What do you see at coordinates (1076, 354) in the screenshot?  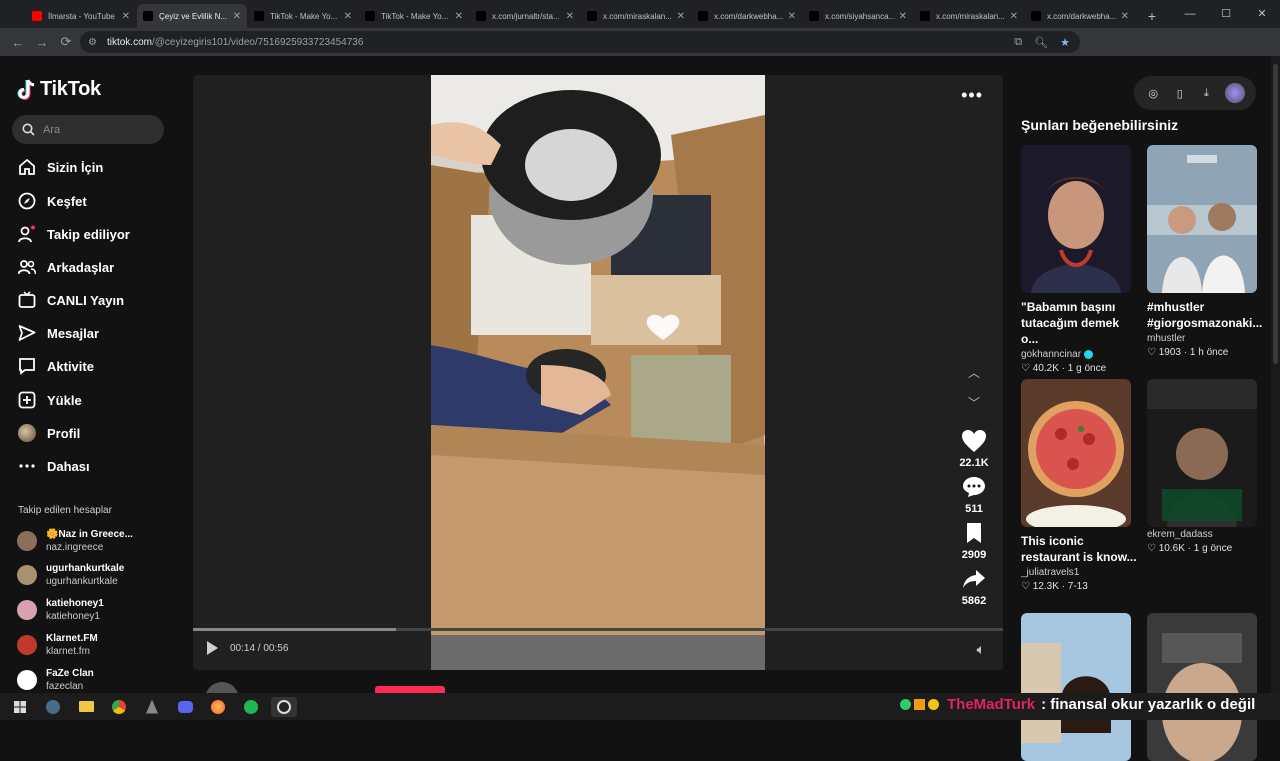 I see `card-user: gokhanncinar` at bounding box center [1076, 354].